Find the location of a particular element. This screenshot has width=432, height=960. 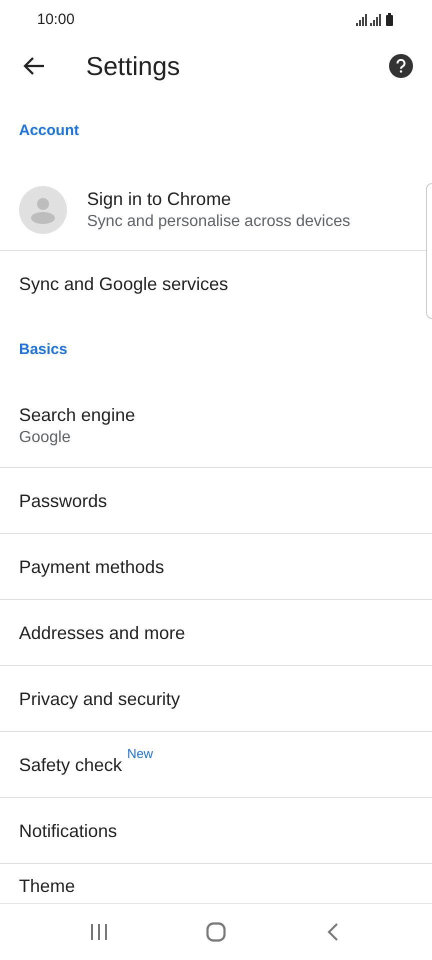

item-title: Notifications is located at coordinates (68, 831).